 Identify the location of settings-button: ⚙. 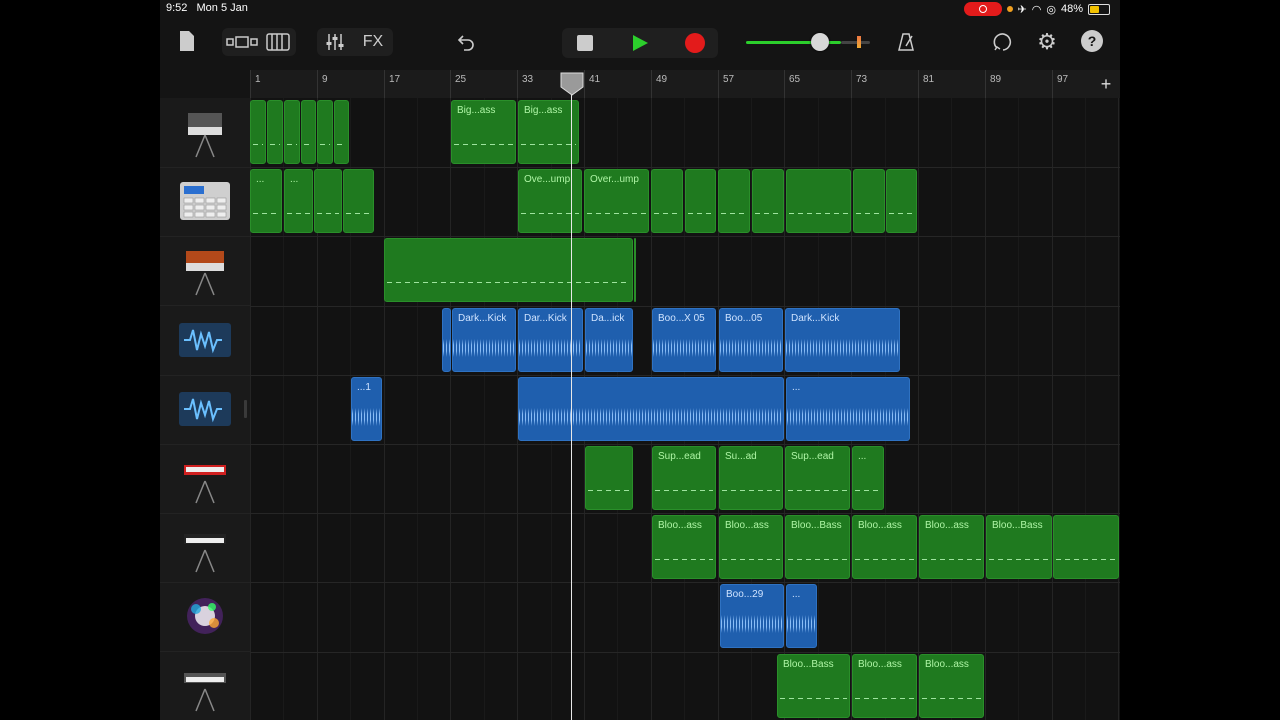
(1047, 42).